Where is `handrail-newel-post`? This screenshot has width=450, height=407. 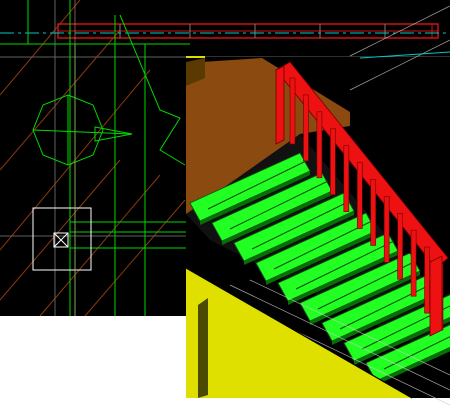 handrail-newel-post is located at coordinates (280, 105).